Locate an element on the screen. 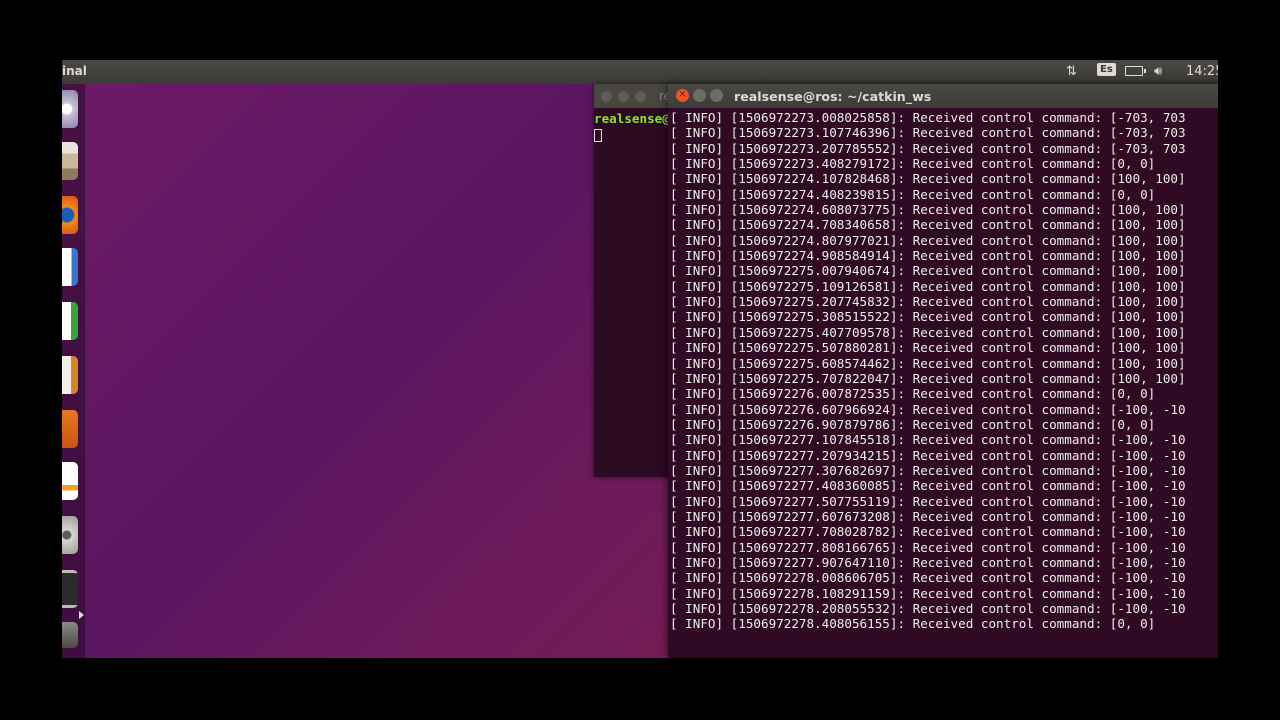 The image size is (1280, 720). back-terminal-titlebar: re is located at coordinates (634, 96).